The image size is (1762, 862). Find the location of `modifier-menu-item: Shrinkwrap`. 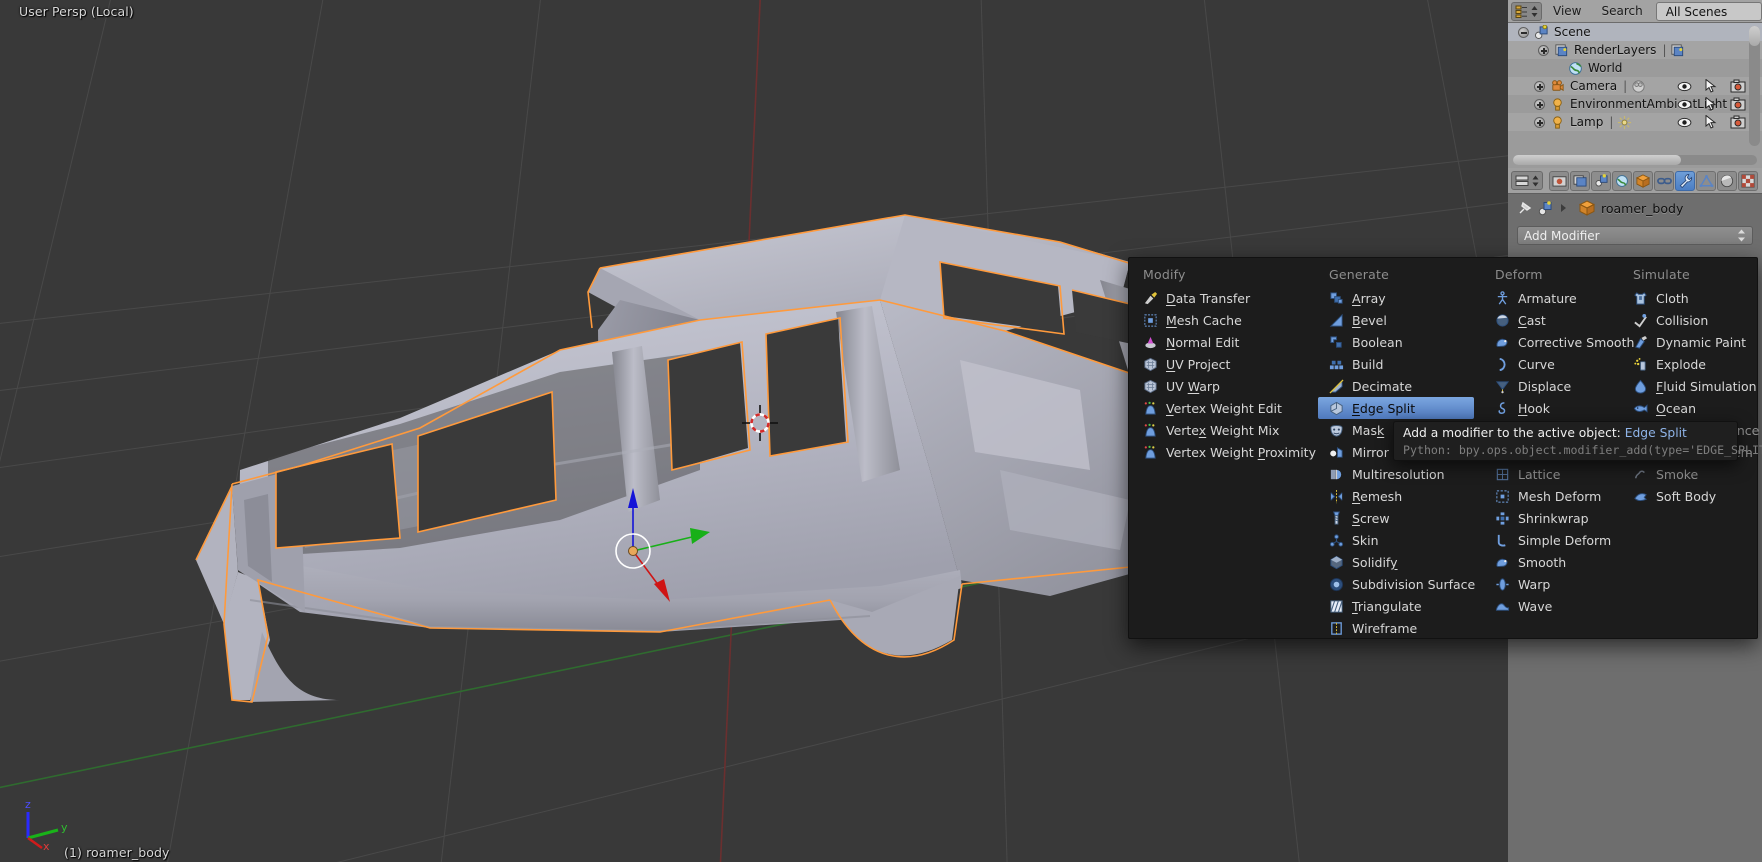

modifier-menu-item: Shrinkwrap is located at coordinates (1557, 518).